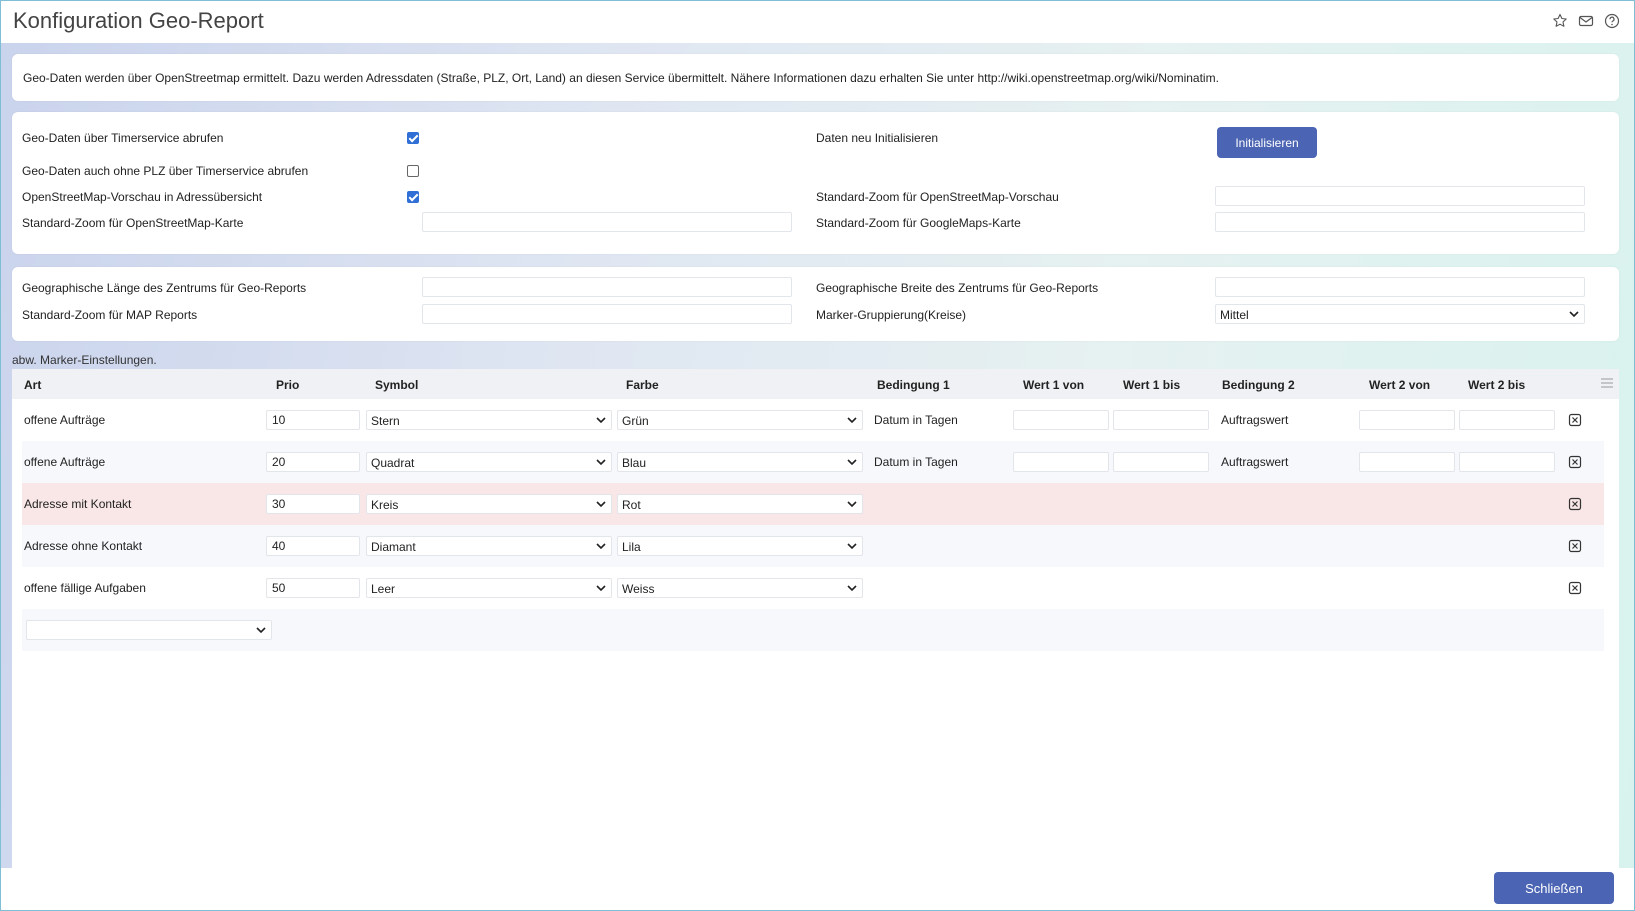 This screenshot has height=911, width=1635. I want to click on row-art: Adresse ohne Kontakt, so click(83, 546).